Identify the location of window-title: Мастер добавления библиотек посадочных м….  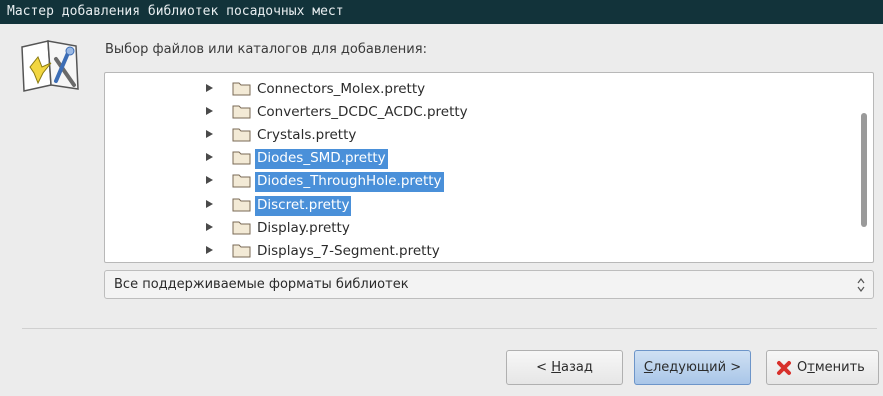
(441, 12).